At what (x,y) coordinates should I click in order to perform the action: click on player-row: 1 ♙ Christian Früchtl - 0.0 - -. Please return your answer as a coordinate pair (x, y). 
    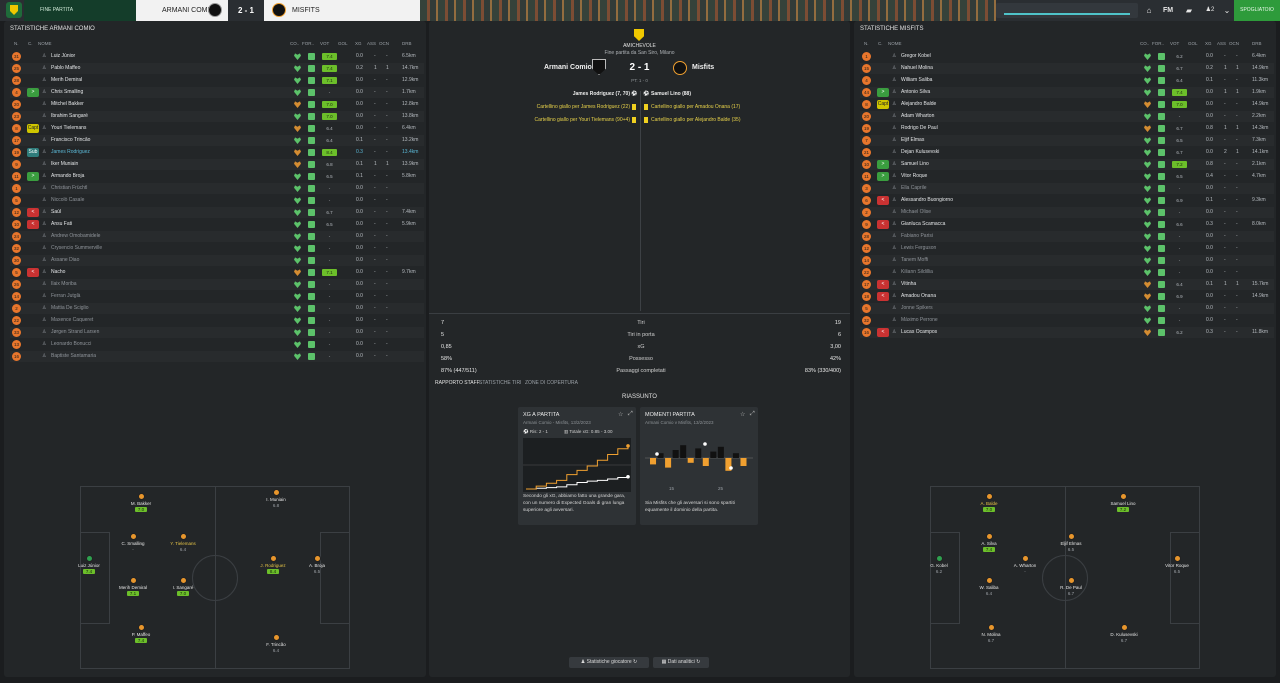
    Looking at the image, I should click on (217, 188).